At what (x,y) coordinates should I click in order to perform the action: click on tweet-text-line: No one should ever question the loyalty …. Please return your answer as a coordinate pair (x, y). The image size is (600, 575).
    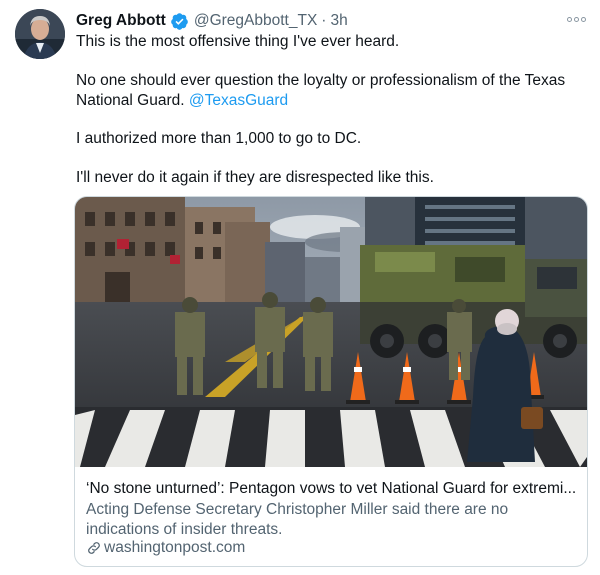
    Looking at the image, I should click on (321, 80).